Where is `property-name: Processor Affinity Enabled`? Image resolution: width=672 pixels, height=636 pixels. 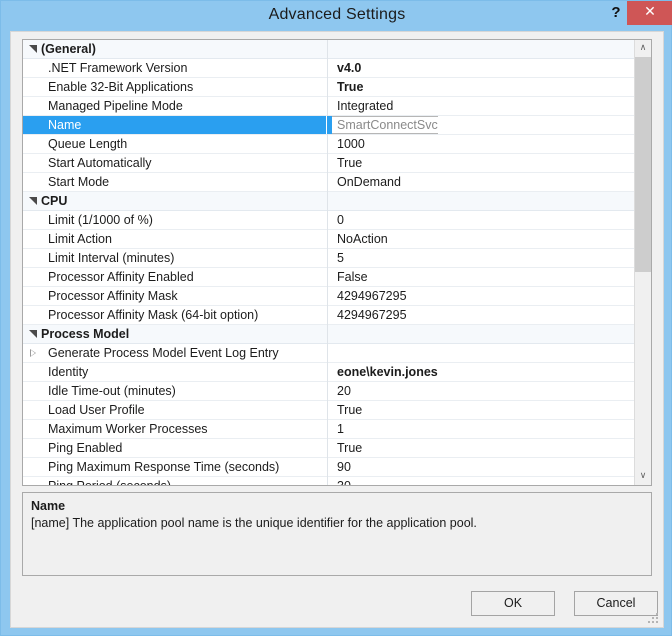 property-name: Processor Affinity Enabled is located at coordinates (121, 277).